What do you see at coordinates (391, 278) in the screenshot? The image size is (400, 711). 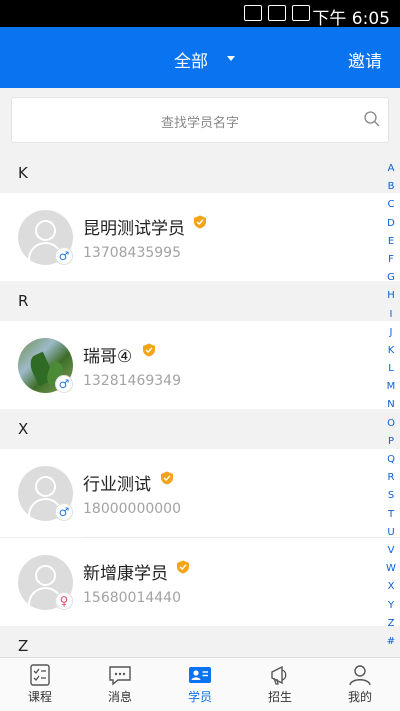 I see `index-letter: G` at bounding box center [391, 278].